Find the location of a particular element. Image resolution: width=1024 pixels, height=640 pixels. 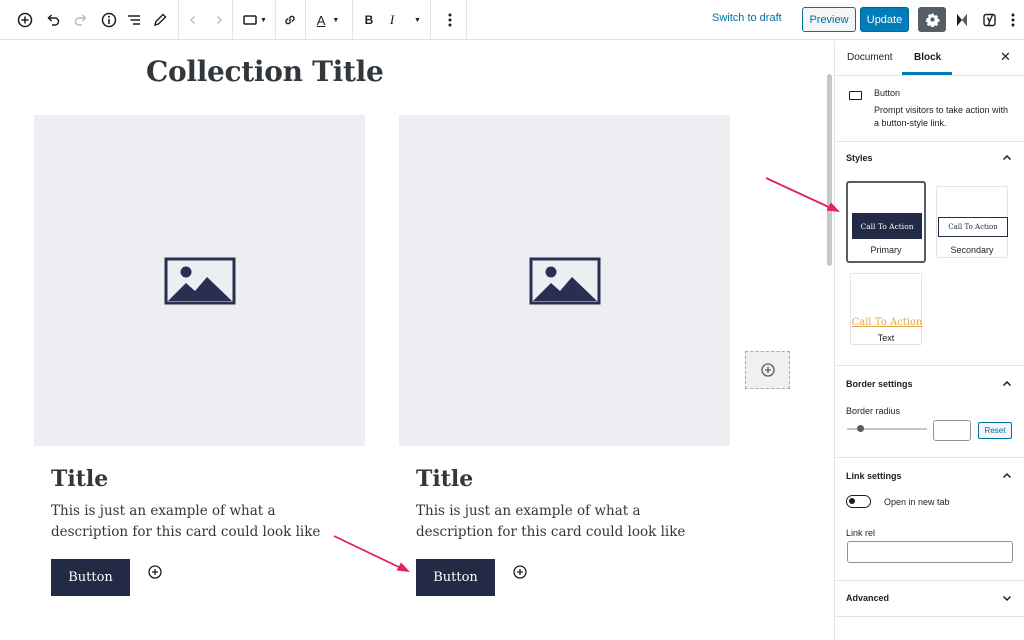

advanced-panel-heading: Advanced is located at coordinates (867, 598).